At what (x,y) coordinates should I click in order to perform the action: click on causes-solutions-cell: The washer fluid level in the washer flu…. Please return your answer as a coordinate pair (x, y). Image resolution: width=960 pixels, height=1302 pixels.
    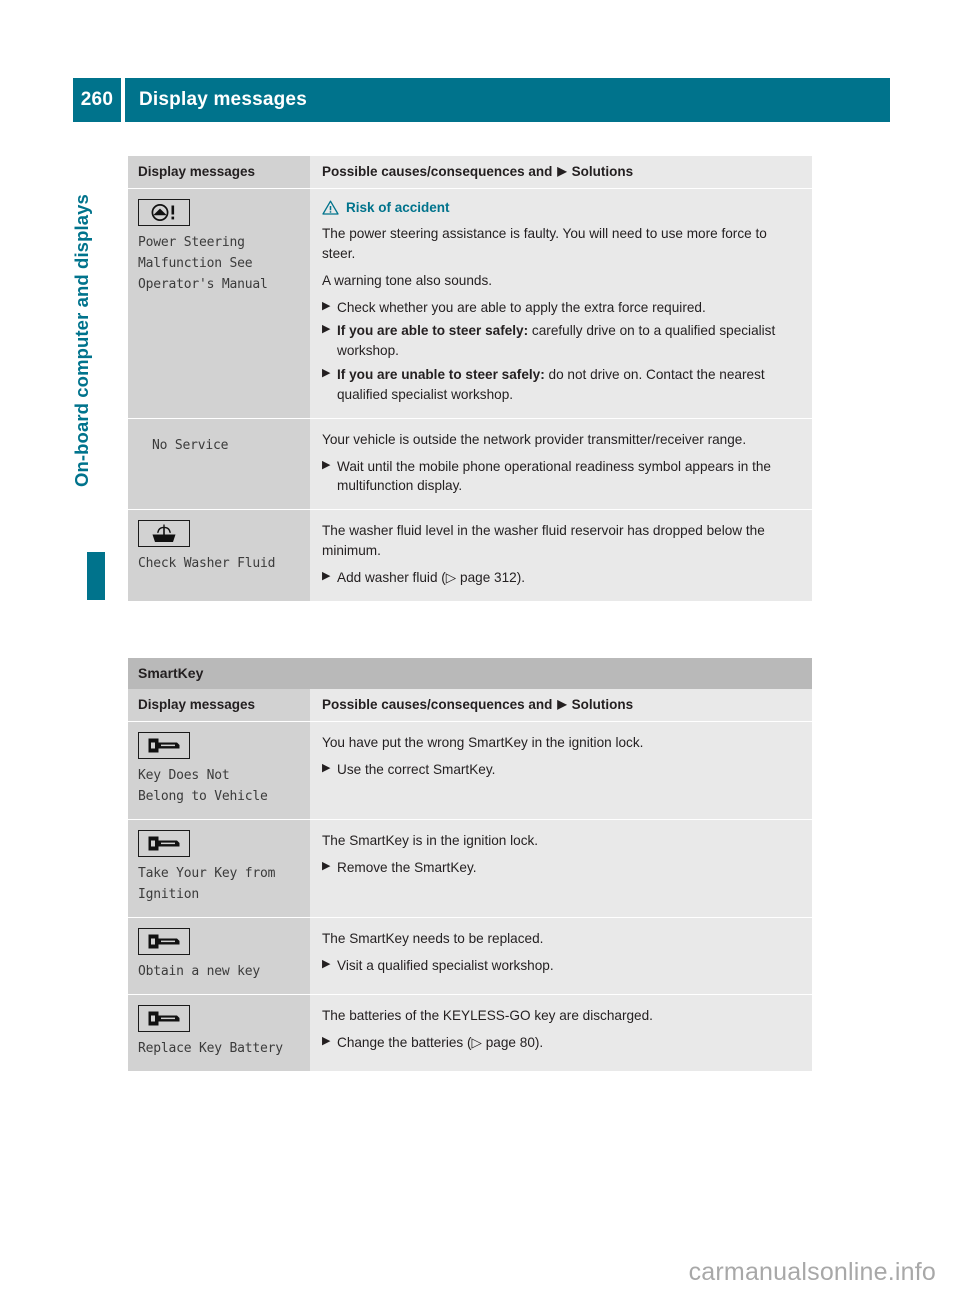
    Looking at the image, I should click on (561, 555).